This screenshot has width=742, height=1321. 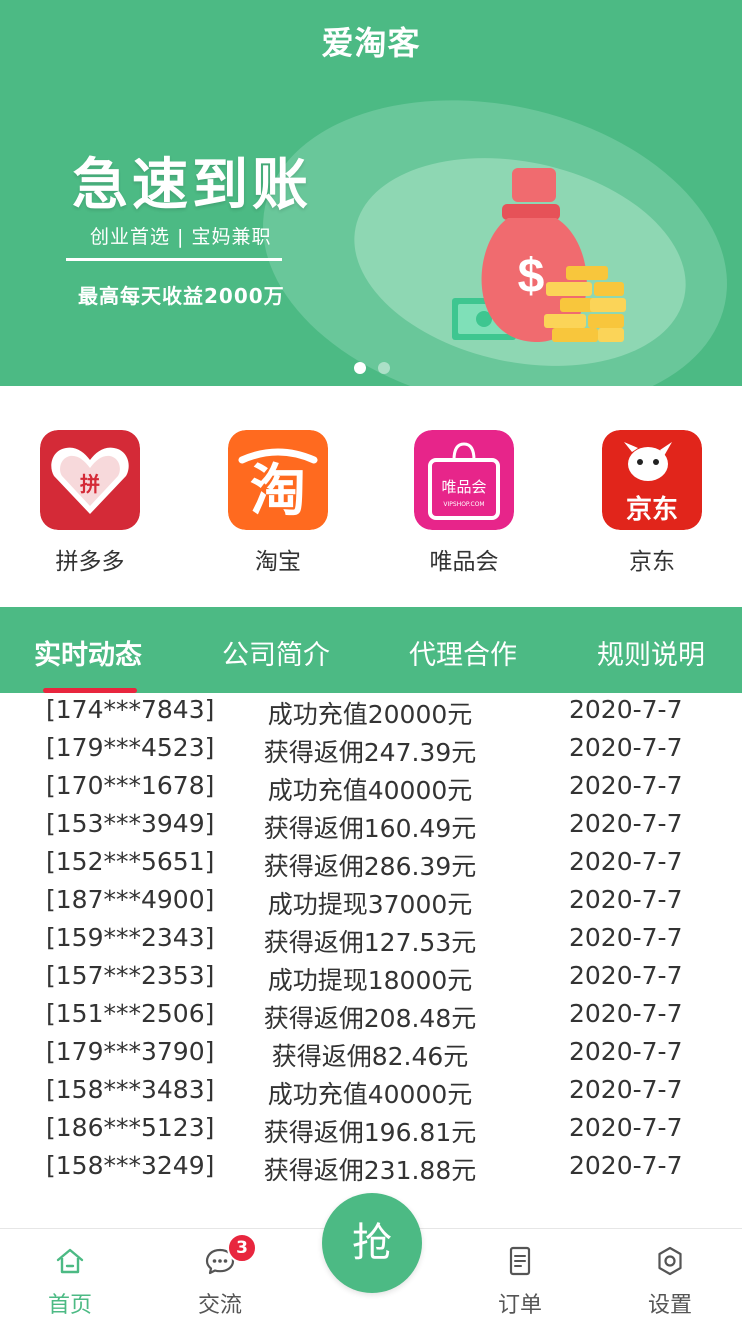 I want to click on banner-income-text: 最高每天收益2000万, so click(x=181, y=296).